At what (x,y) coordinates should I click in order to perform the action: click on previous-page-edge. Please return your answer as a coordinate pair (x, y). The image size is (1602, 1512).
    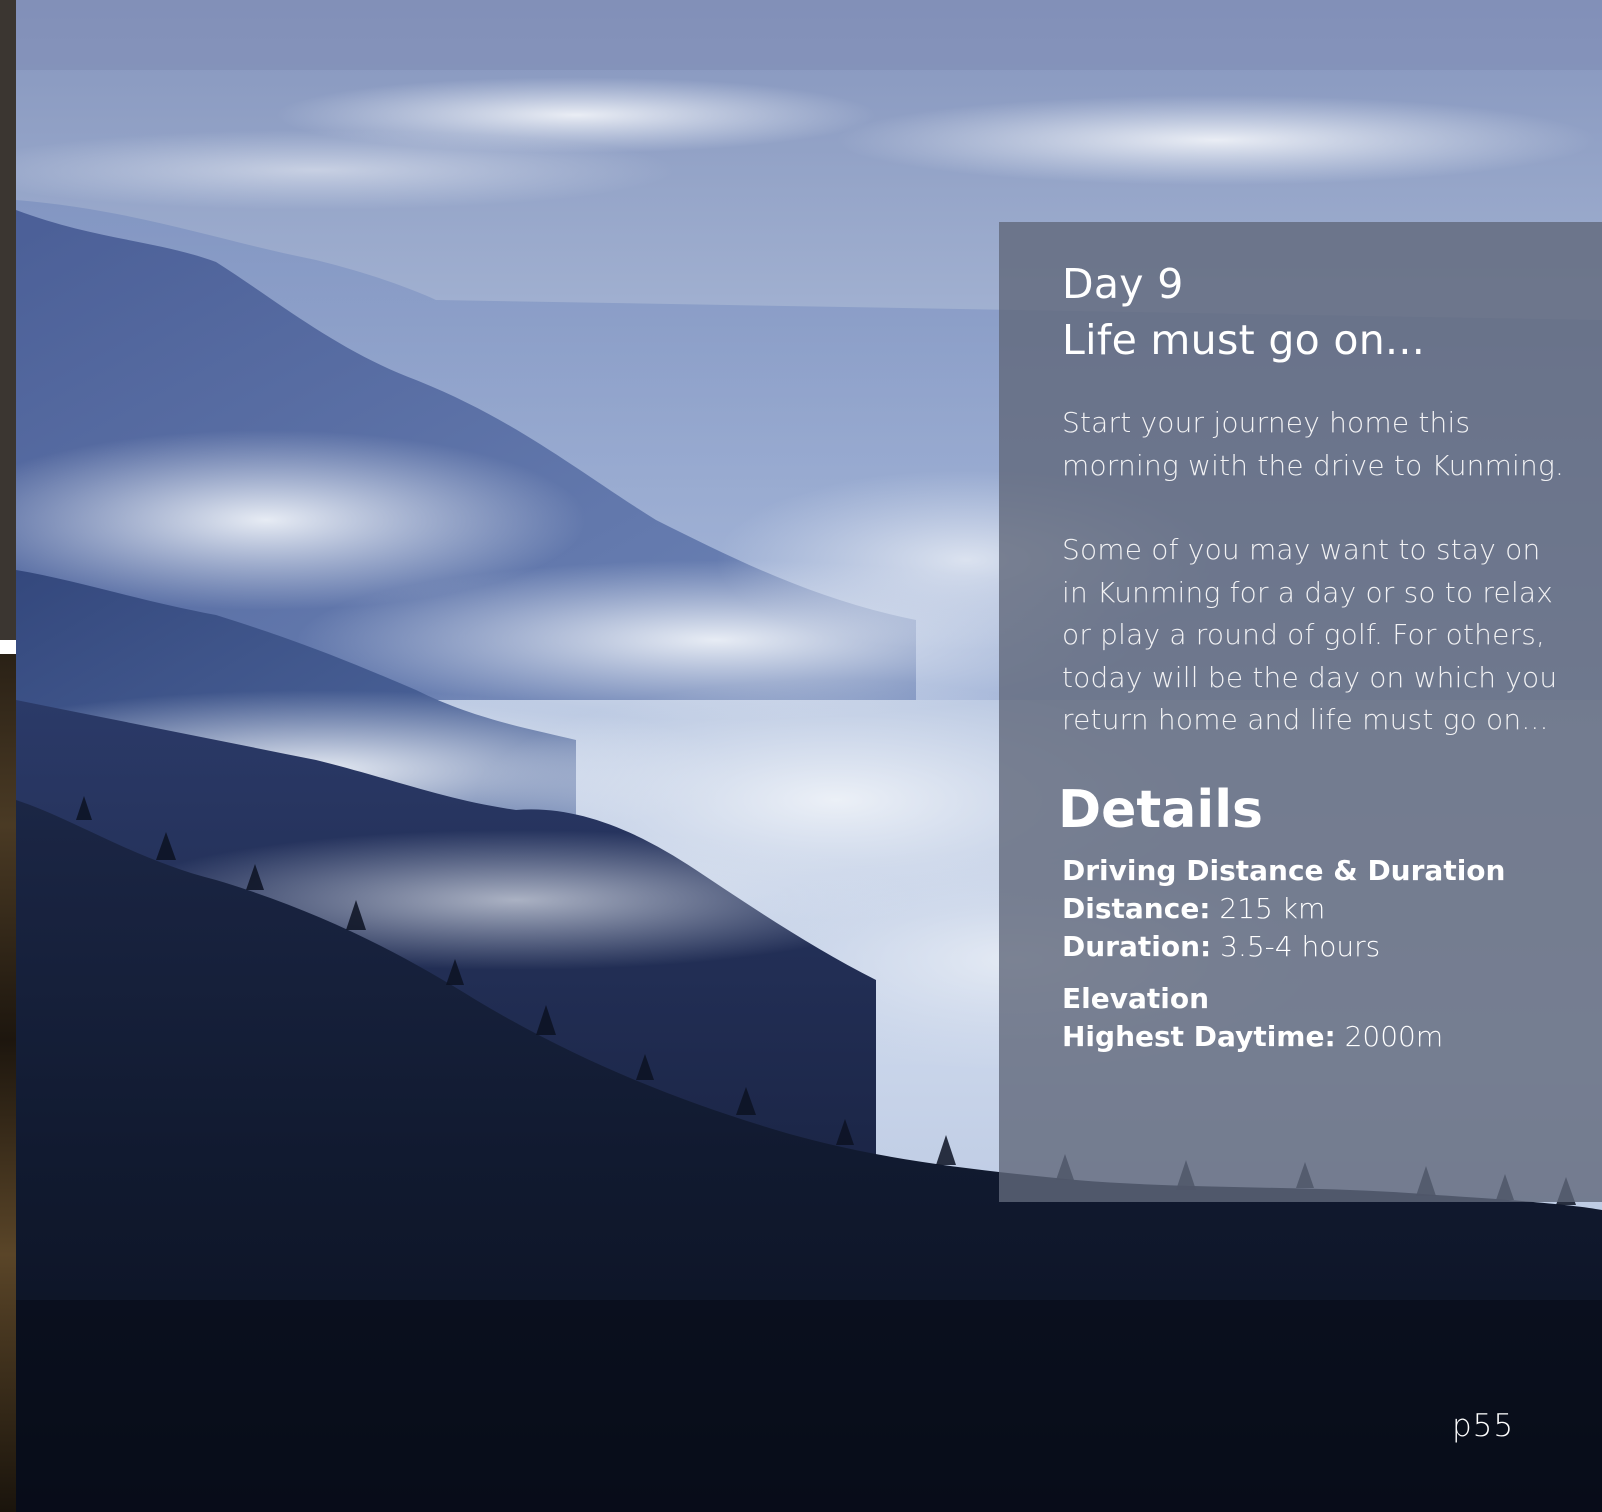
    Looking at the image, I should click on (8, 320).